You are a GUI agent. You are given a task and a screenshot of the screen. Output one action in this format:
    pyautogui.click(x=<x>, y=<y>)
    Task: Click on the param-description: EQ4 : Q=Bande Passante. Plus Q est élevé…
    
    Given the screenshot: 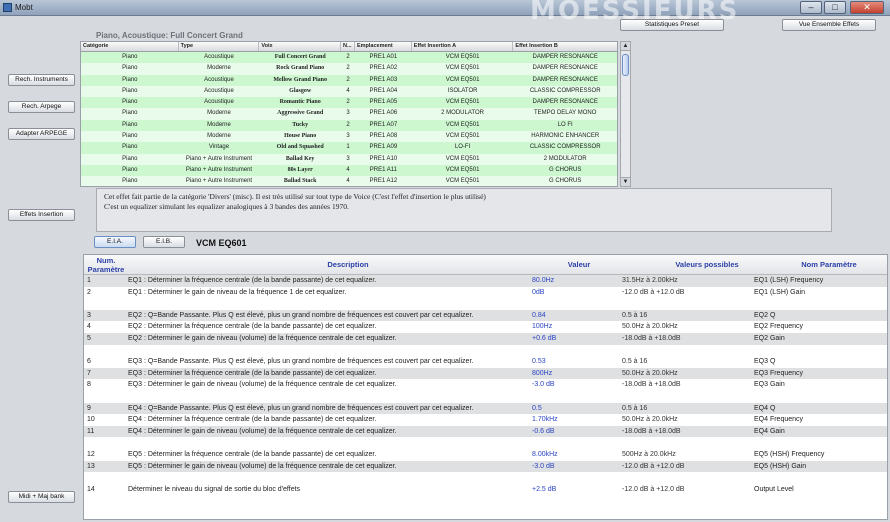 What is the action you would take?
    pyautogui.click(x=301, y=408)
    